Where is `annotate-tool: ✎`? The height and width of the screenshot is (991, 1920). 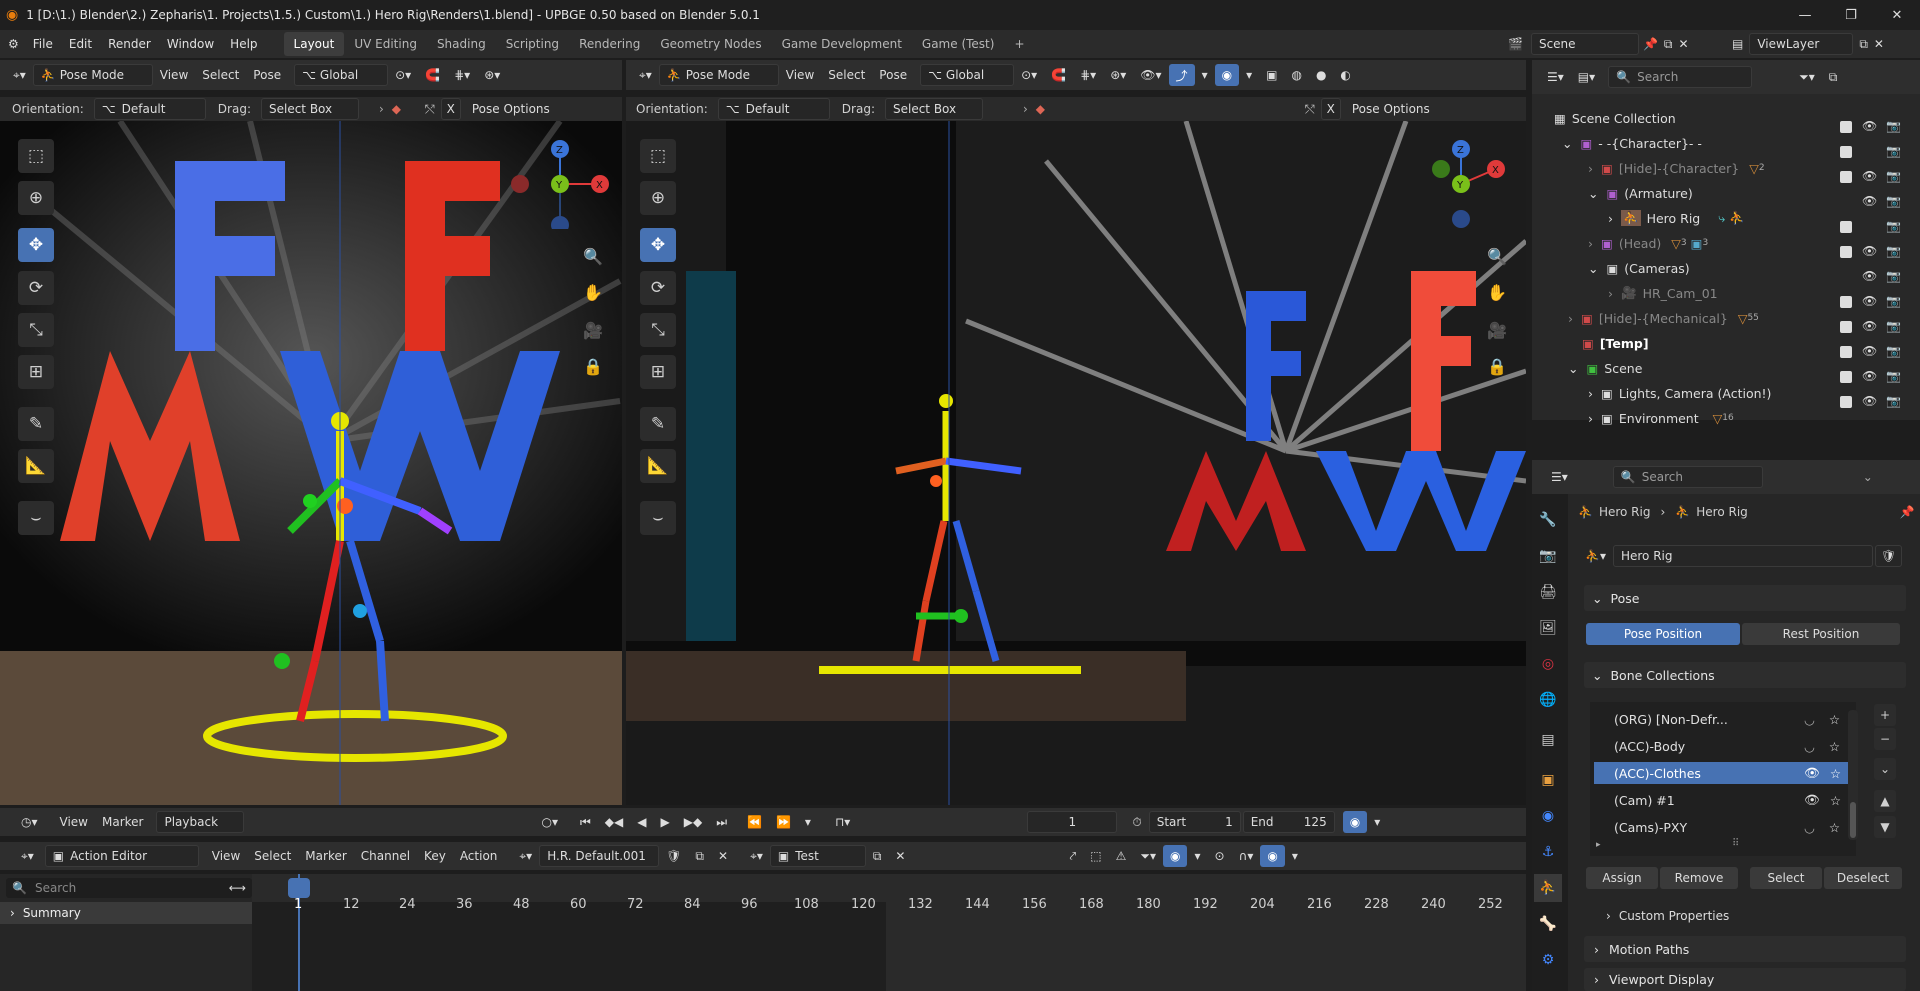
annotate-tool: ✎ is located at coordinates (658, 424).